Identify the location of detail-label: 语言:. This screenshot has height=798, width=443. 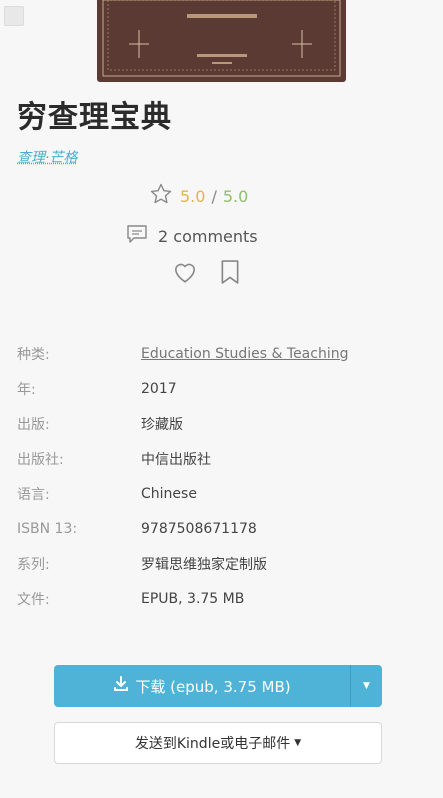
(33, 494).